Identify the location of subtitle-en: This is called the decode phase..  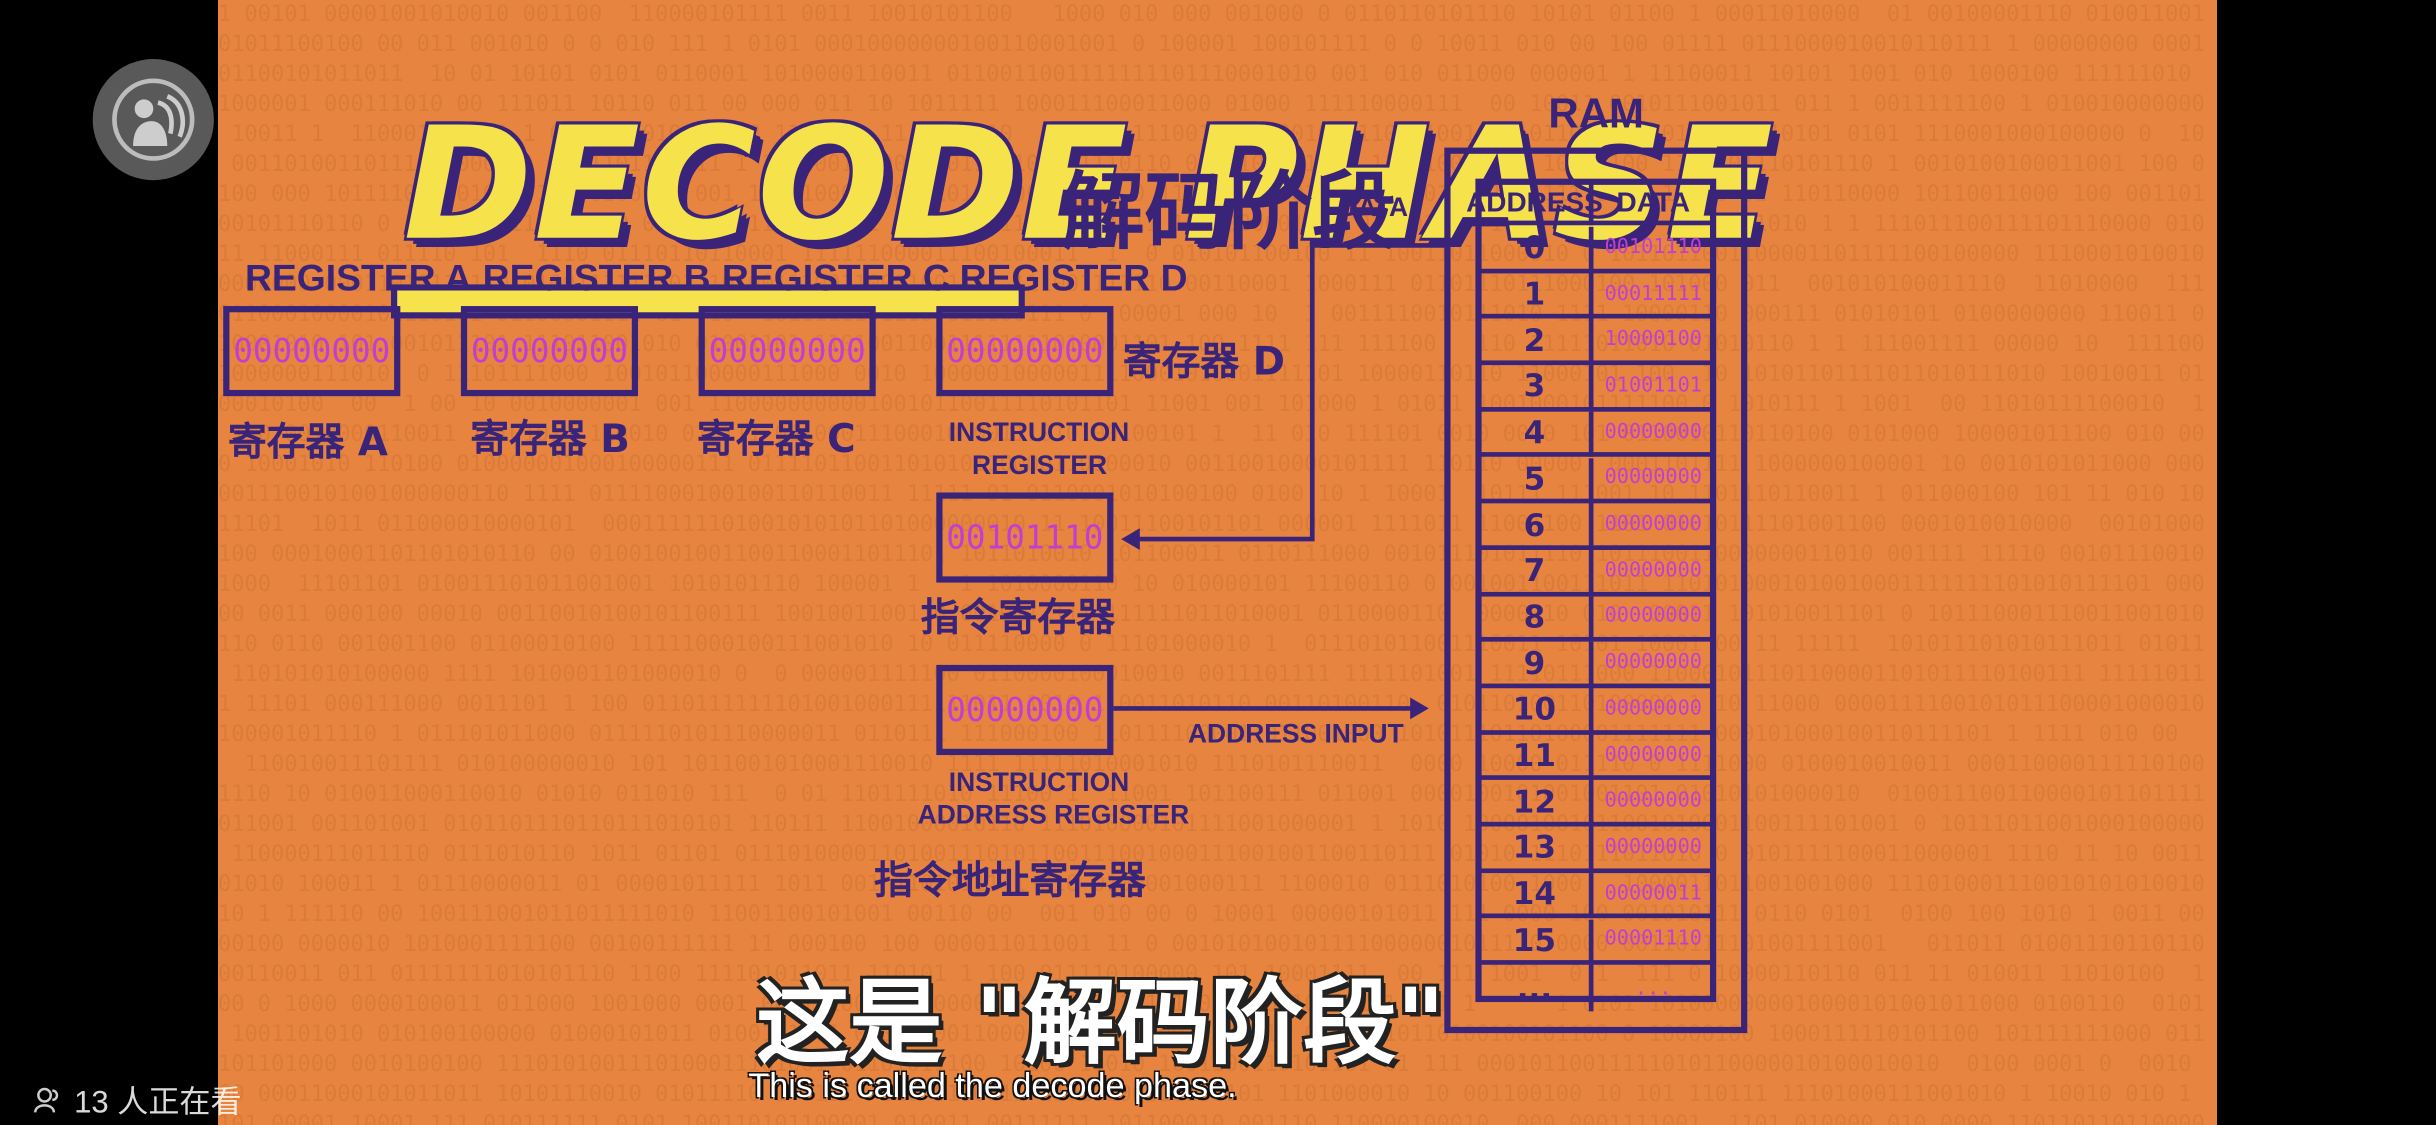
(992, 1085).